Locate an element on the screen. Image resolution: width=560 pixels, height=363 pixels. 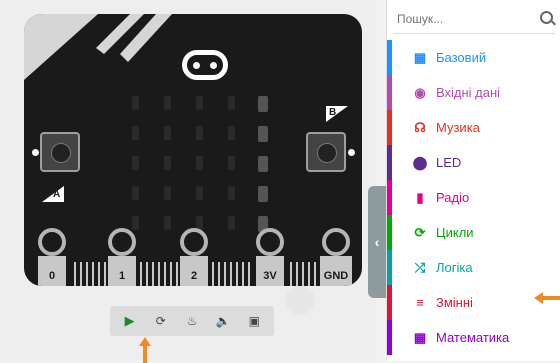
pin-3v: 3V is located at coordinates (270, 257).